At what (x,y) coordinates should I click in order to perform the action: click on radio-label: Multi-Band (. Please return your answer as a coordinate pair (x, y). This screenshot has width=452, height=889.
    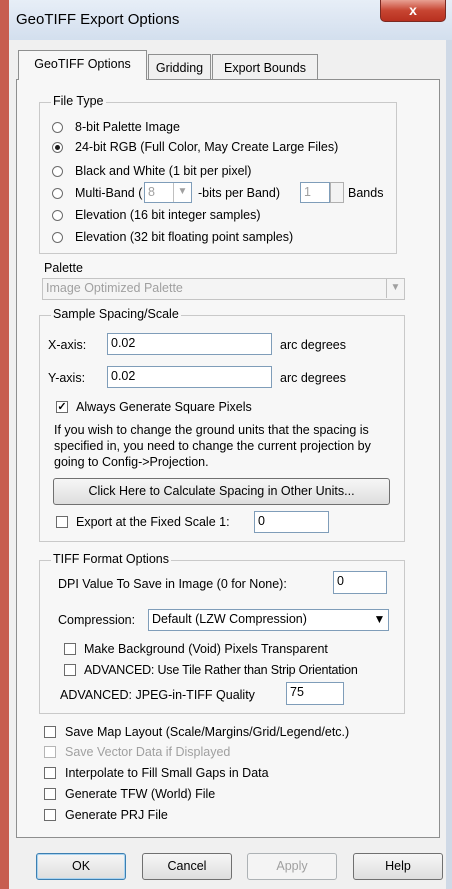
    Looking at the image, I should click on (109, 193).